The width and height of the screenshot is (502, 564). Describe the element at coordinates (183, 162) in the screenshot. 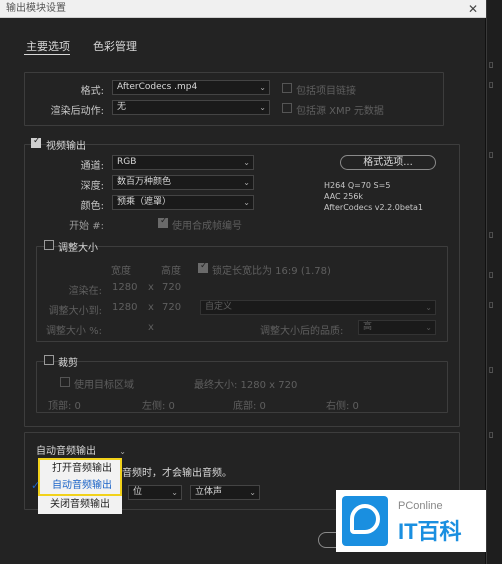

I see `channel-select: RGB ⌄` at that location.